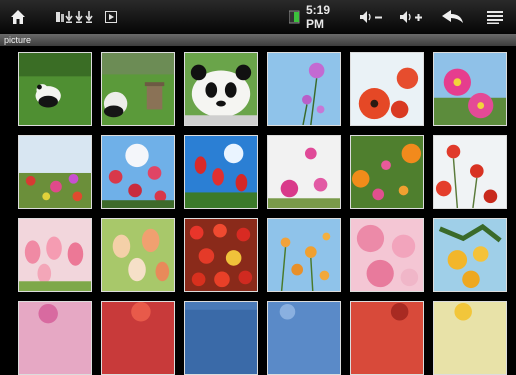  What do you see at coordinates (453, 17) in the screenshot?
I see `back-arrow-icon` at bounding box center [453, 17].